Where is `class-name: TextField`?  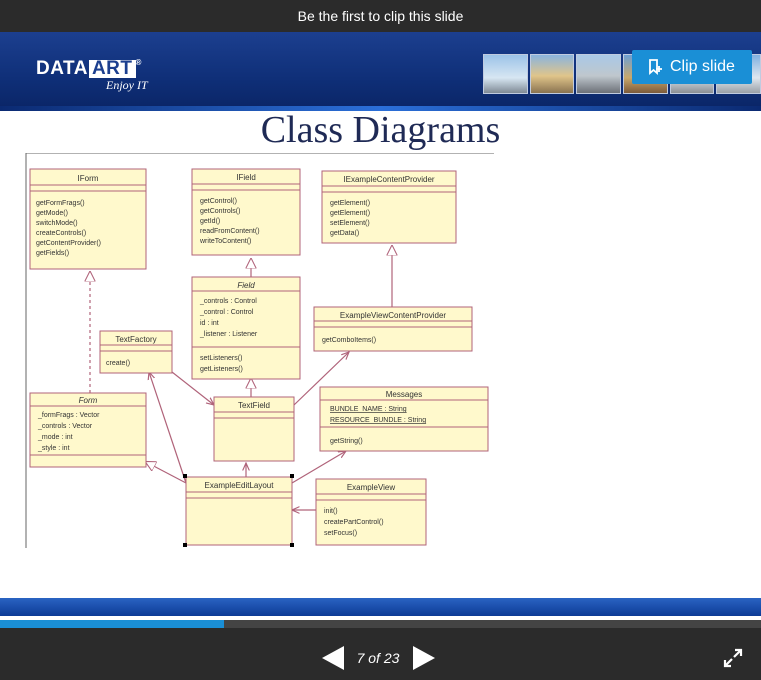 class-name: TextField is located at coordinates (254, 405).